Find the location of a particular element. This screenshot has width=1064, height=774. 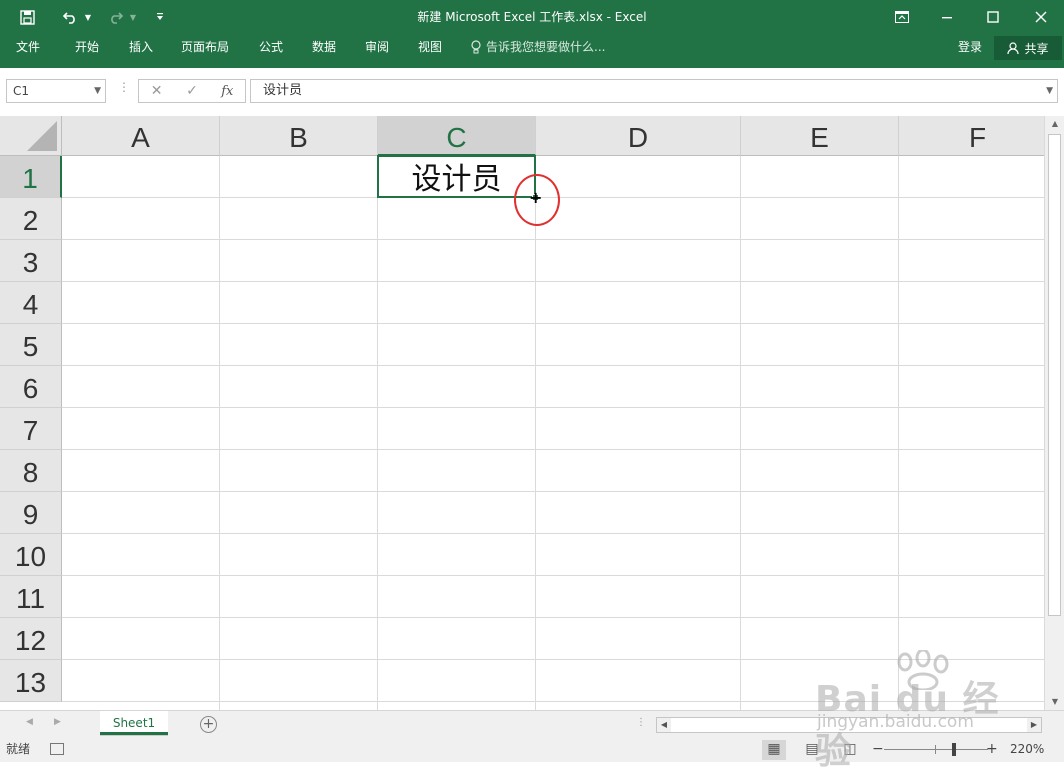

normal-view-icon: ▦ is located at coordinates (774, 750).